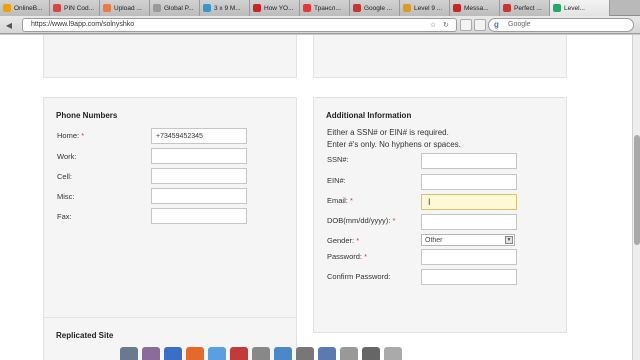 The image size is (640, 360). Describe the element at coordinates (359, 276) in the screenshot. I see `confirm-password-label: Confirm Password:` at that location.